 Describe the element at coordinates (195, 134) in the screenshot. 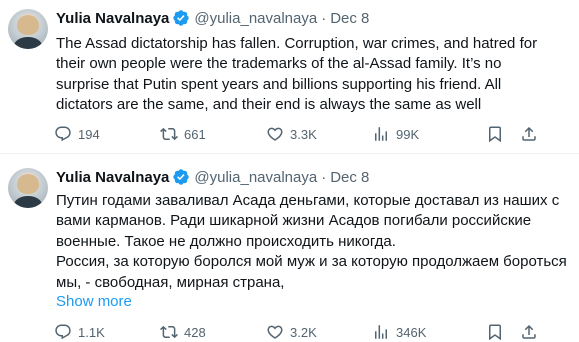

I see `repost-count: 661` at that location.